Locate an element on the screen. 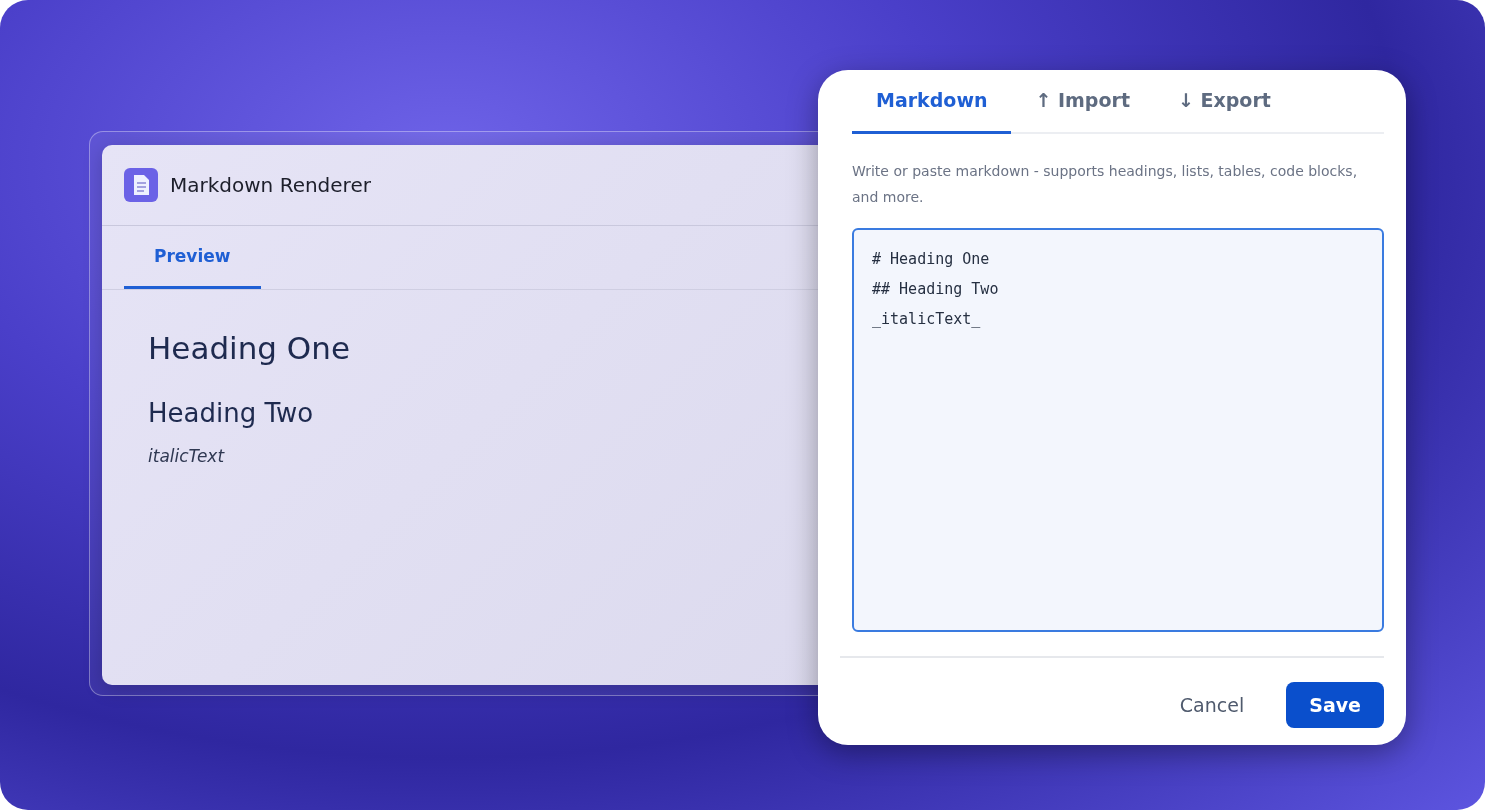 This screenshot has height=810, width=1485. dialog-tab: ↓ Export is located at coordinates (1224, 102).